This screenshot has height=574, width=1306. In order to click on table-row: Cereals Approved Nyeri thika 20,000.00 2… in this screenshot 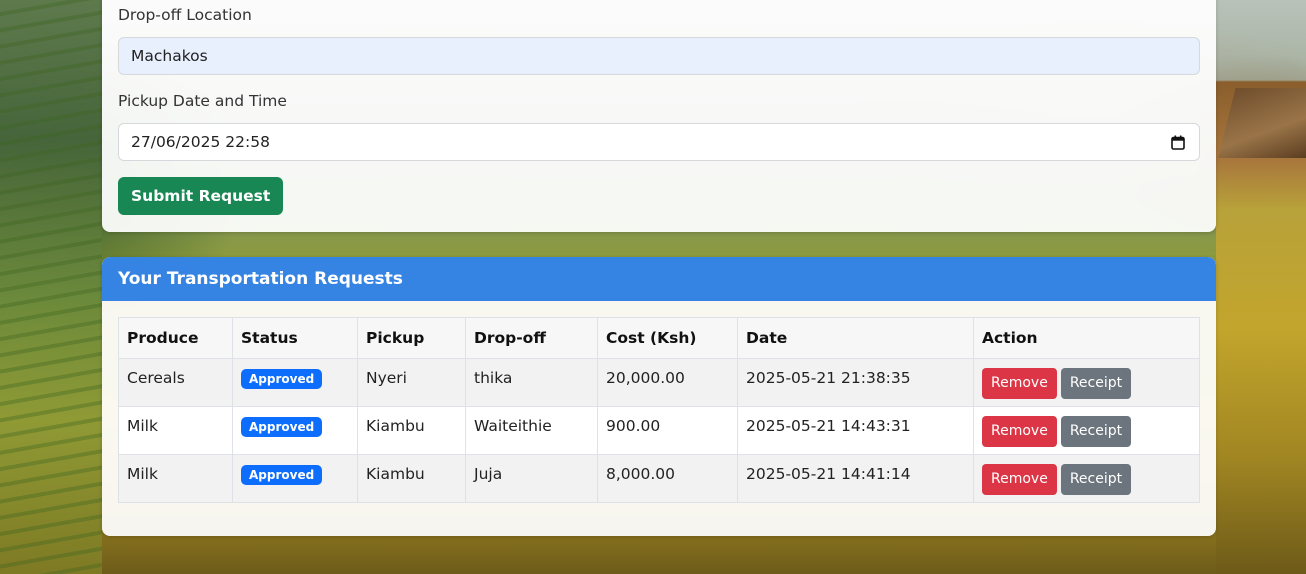, I will do `click(659, 382)`.